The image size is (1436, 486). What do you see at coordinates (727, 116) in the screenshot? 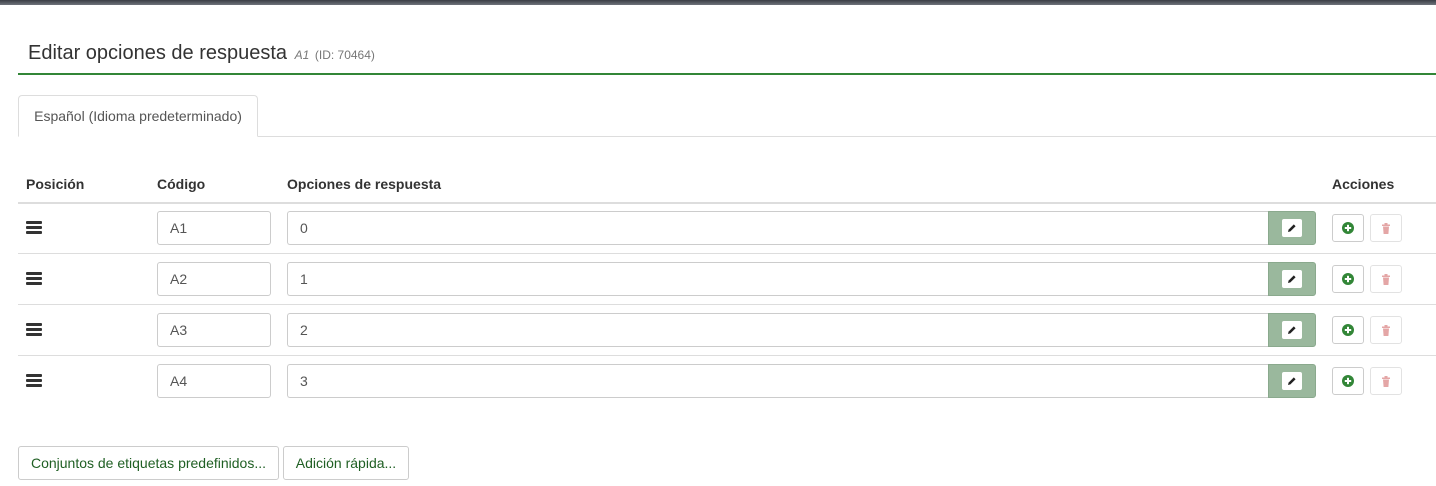
I see `language-tabs: Español (Idioma predeterminado)` at bounding box center [727, 116].